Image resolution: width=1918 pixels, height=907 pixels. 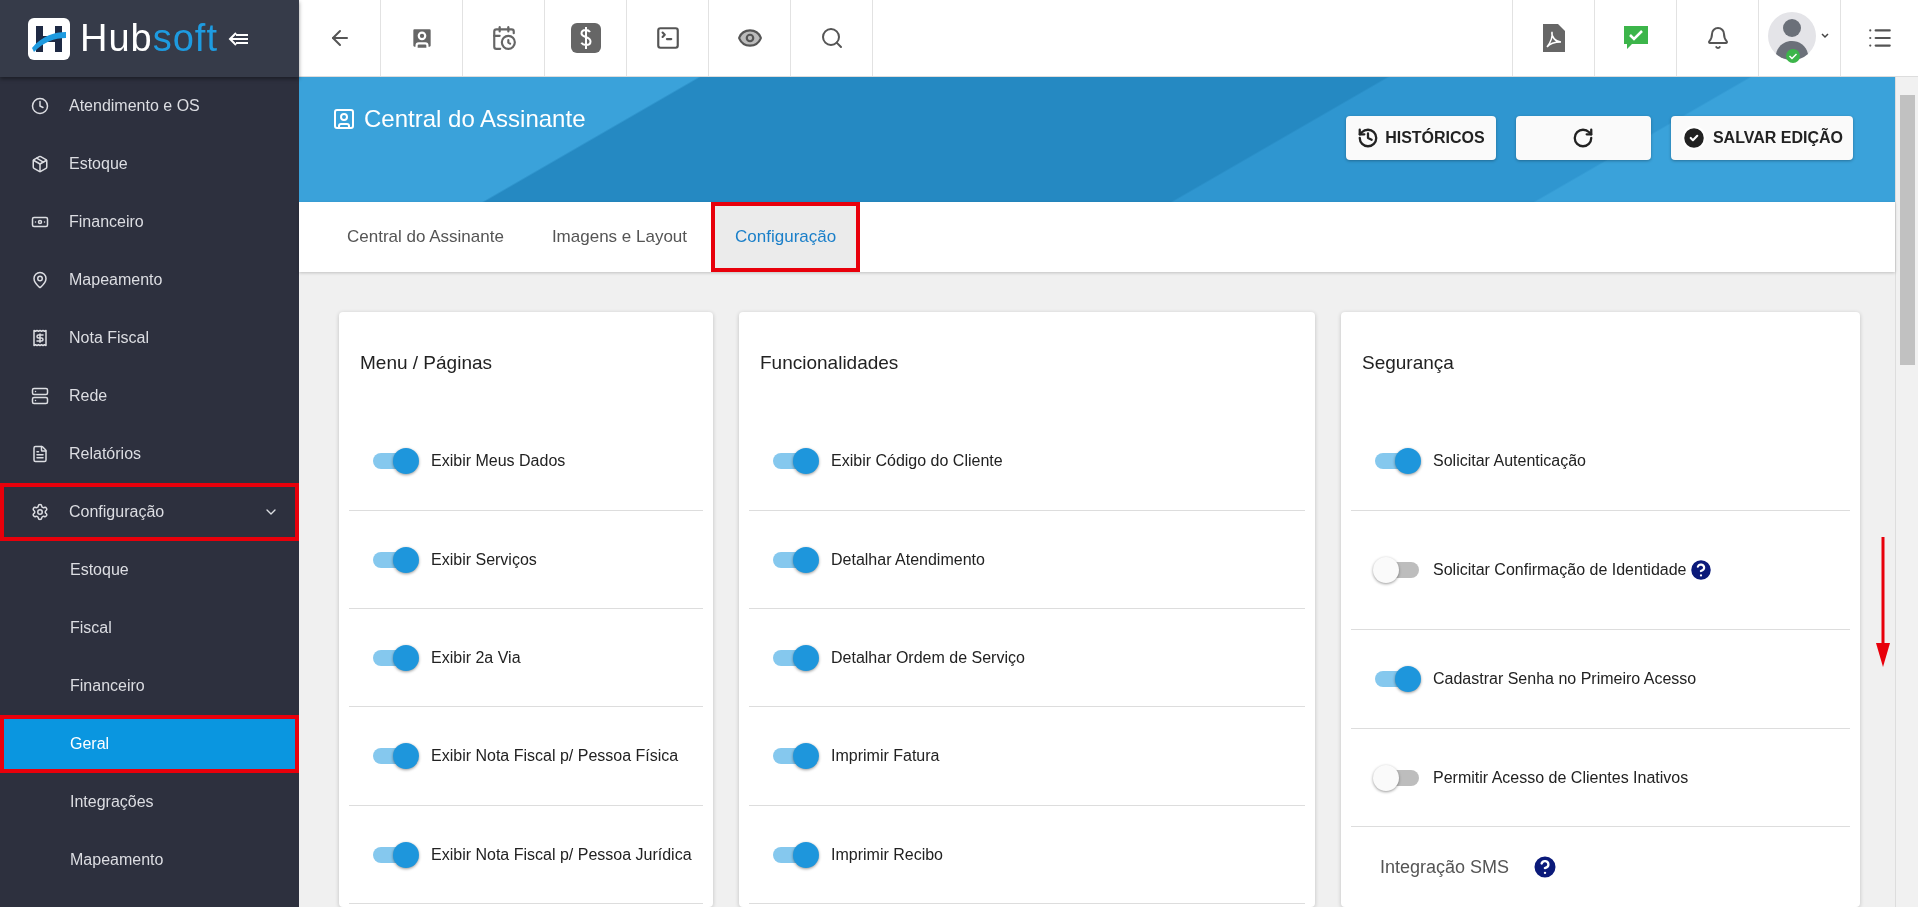 I want to click on refresh-button, so click(x=1583, y=138).